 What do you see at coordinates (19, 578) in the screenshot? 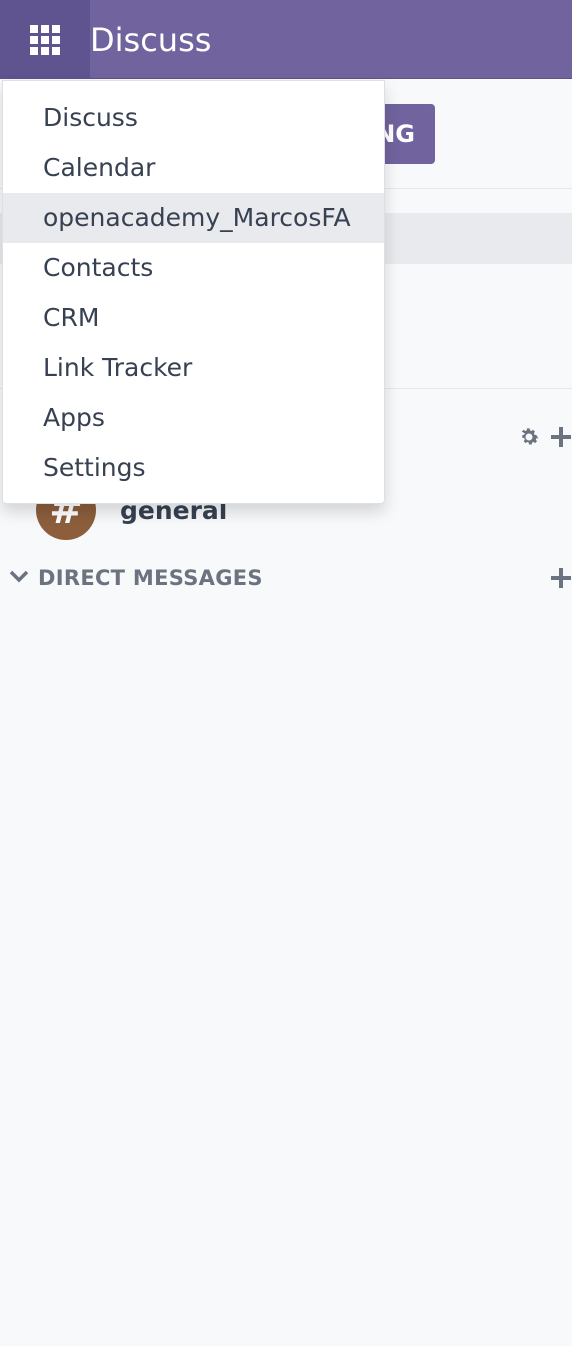
I see `chevron-down-icon` at bounding box center [19, 578].